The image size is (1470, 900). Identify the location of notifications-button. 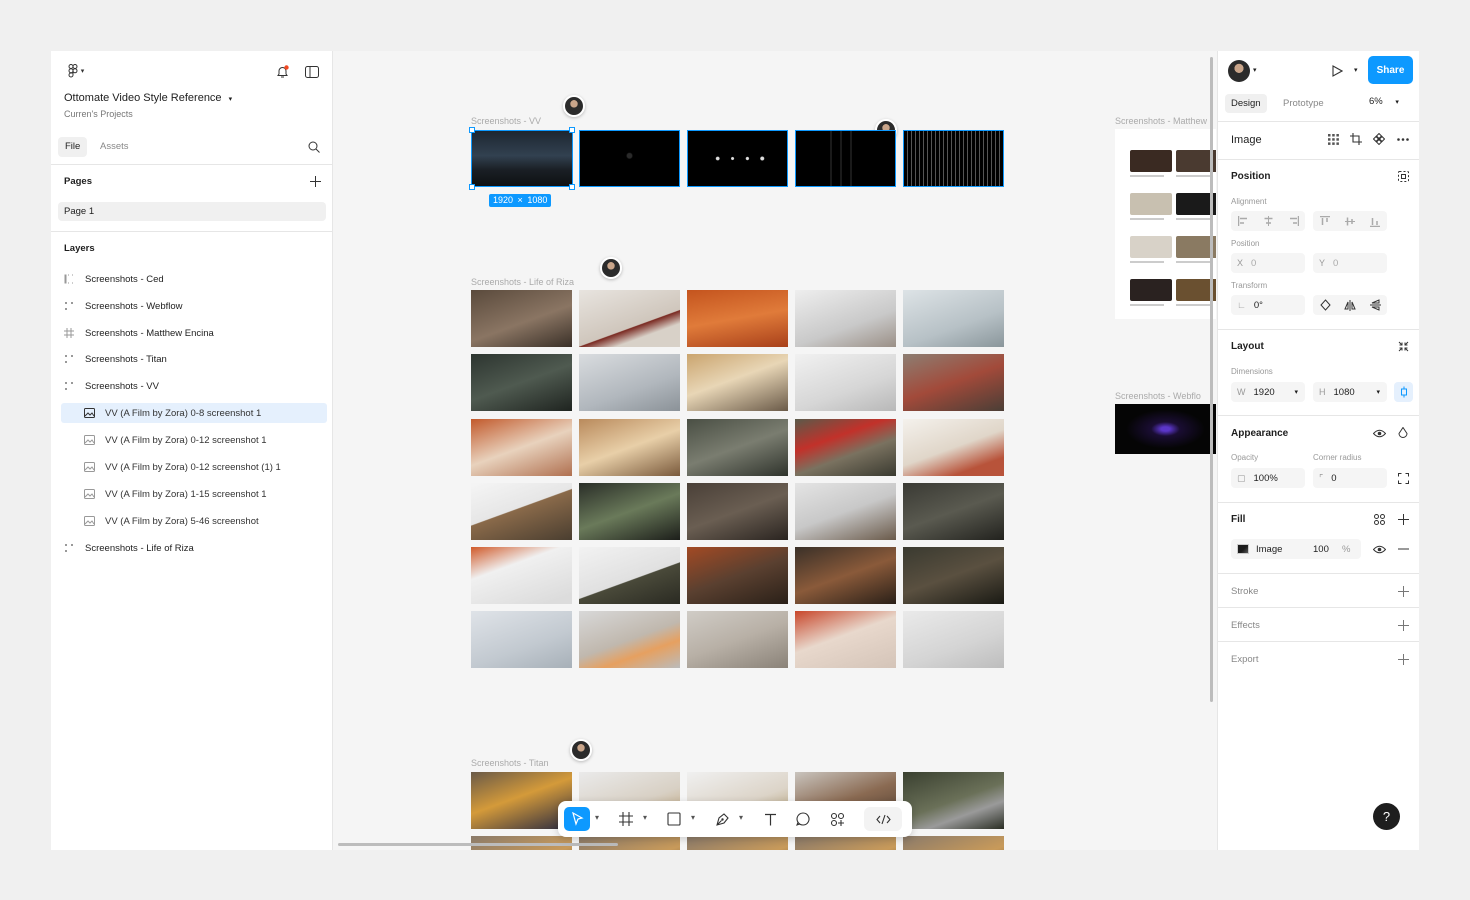
(282, 72).